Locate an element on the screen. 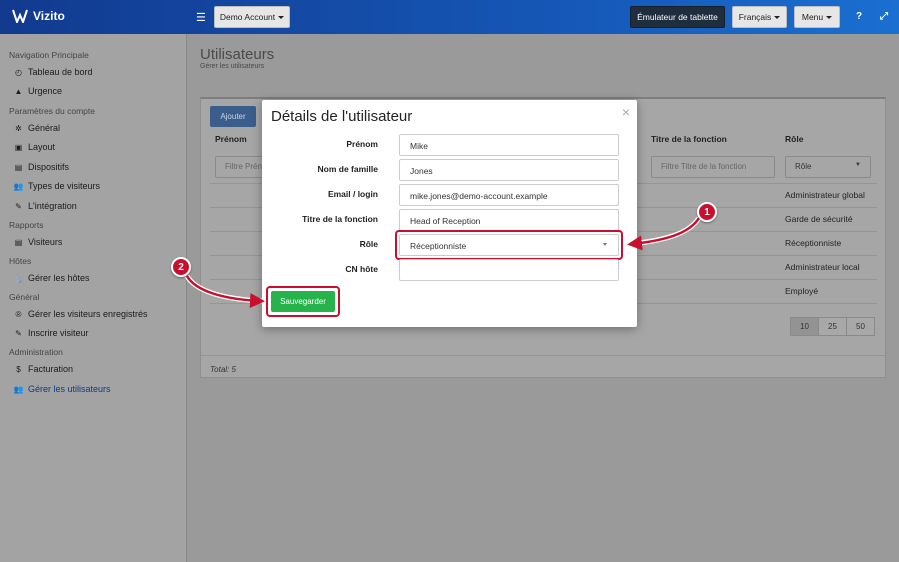  sidebar-item-label: Tableau de bord is located at coordinates (60, 72).